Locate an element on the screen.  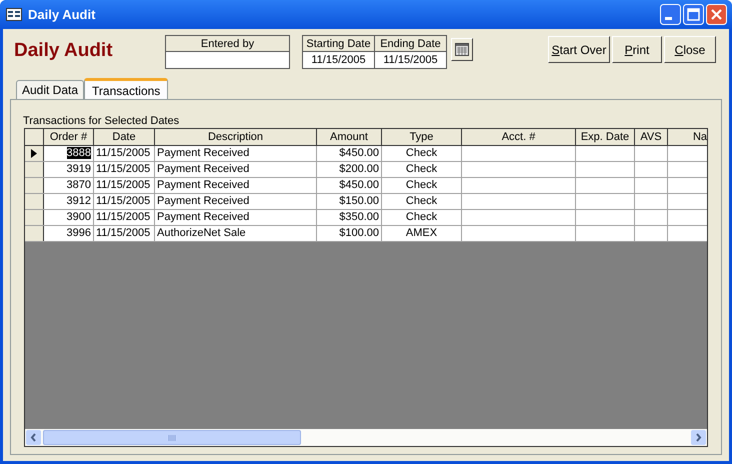
table-cell: 3996 is located at coordinates (69, 233).